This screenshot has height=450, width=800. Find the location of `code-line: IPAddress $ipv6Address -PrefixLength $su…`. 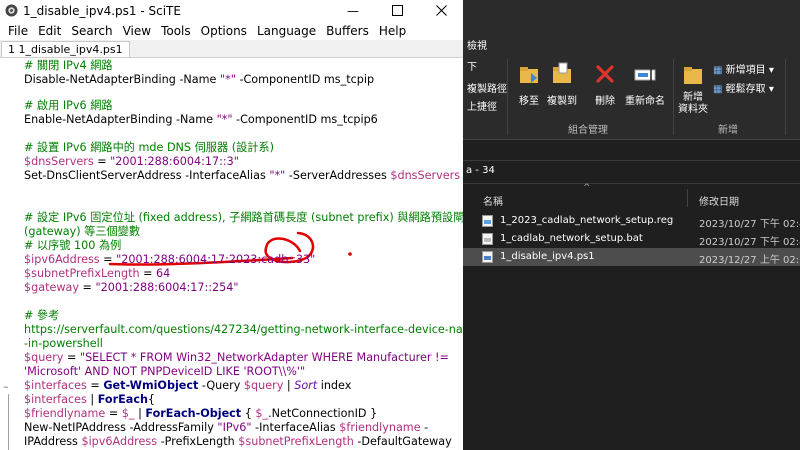

code-line: IPAddress $ipv6Address -PrefixLength $su… is located at coordinates (238, 442).